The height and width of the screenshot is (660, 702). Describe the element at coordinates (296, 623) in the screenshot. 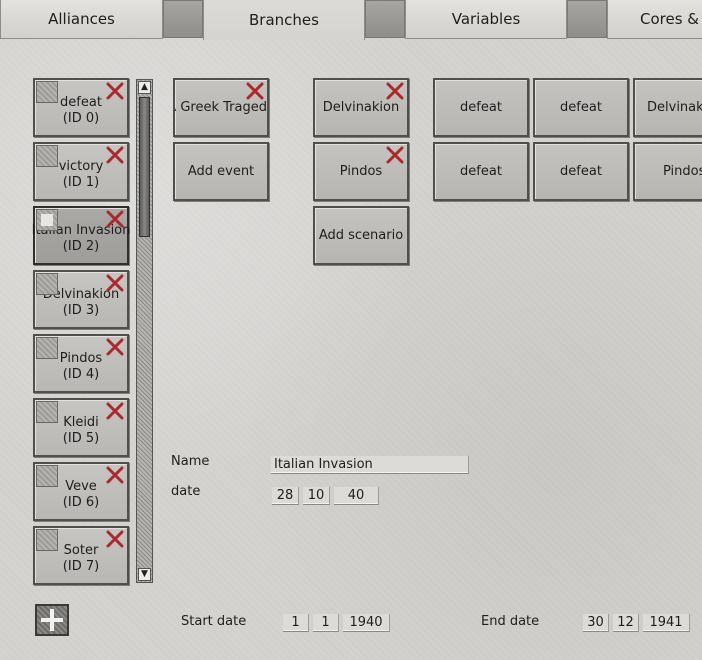

I see `start-day-field: 1` at that location.